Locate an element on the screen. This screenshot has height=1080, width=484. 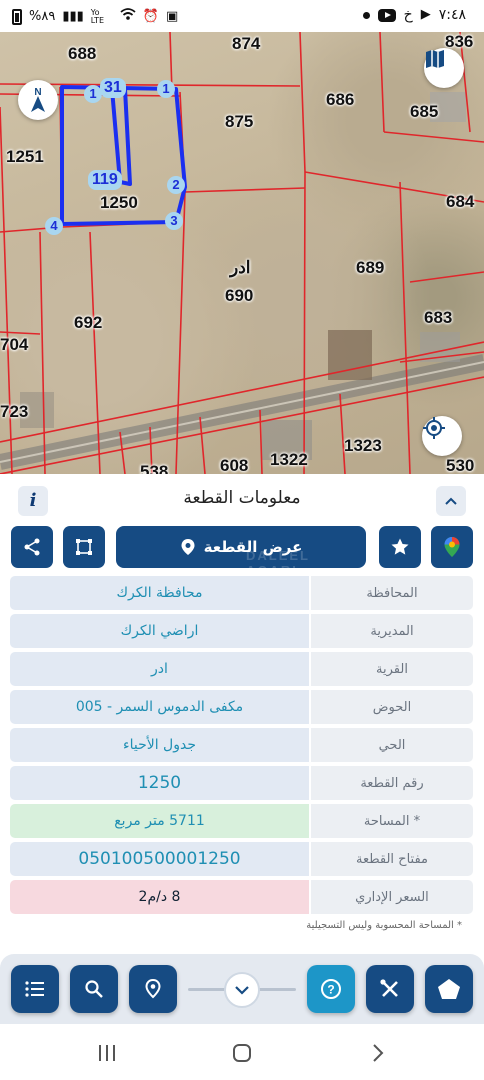
search-icon is located at coordinates (94, 989).